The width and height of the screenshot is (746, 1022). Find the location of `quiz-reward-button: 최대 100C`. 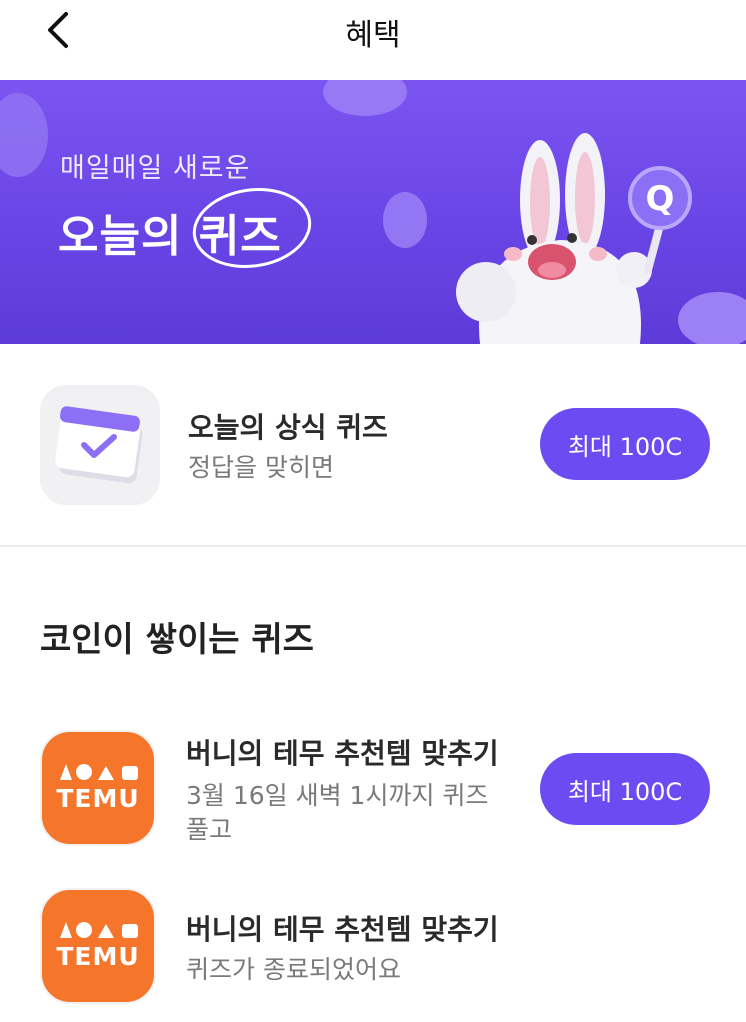

quiz-reward-button: 최대 100C is located at coordinates (625, 789).